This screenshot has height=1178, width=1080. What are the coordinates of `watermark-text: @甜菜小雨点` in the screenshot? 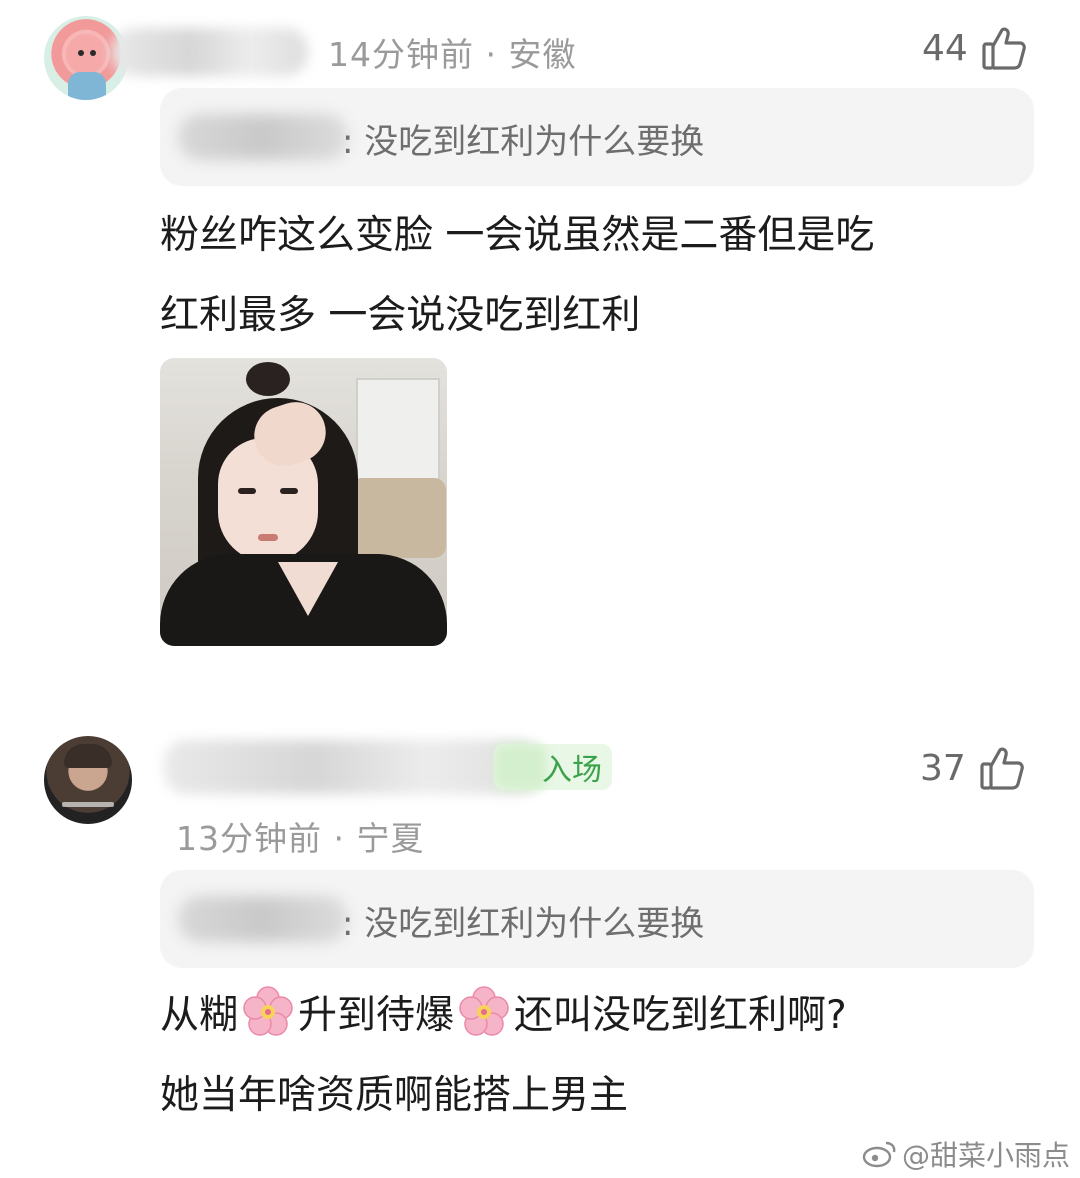 It's located at (985, 1155).